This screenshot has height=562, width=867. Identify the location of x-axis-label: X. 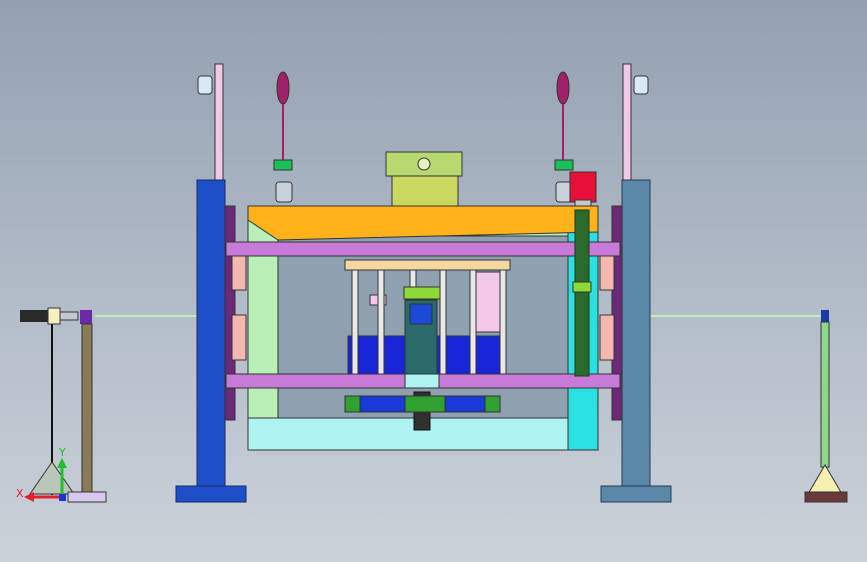
(20, 493).